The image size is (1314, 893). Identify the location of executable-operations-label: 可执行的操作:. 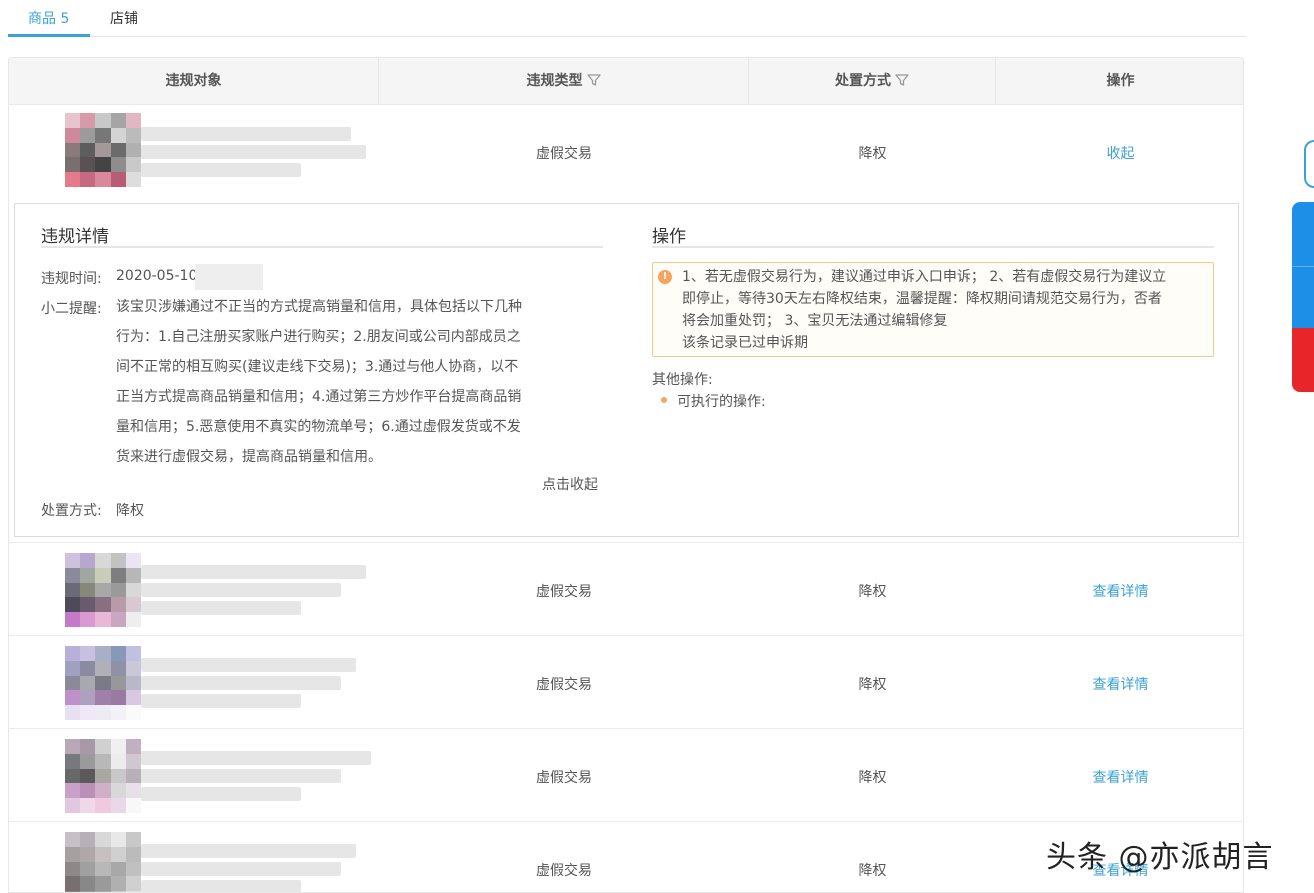
(721, 402).